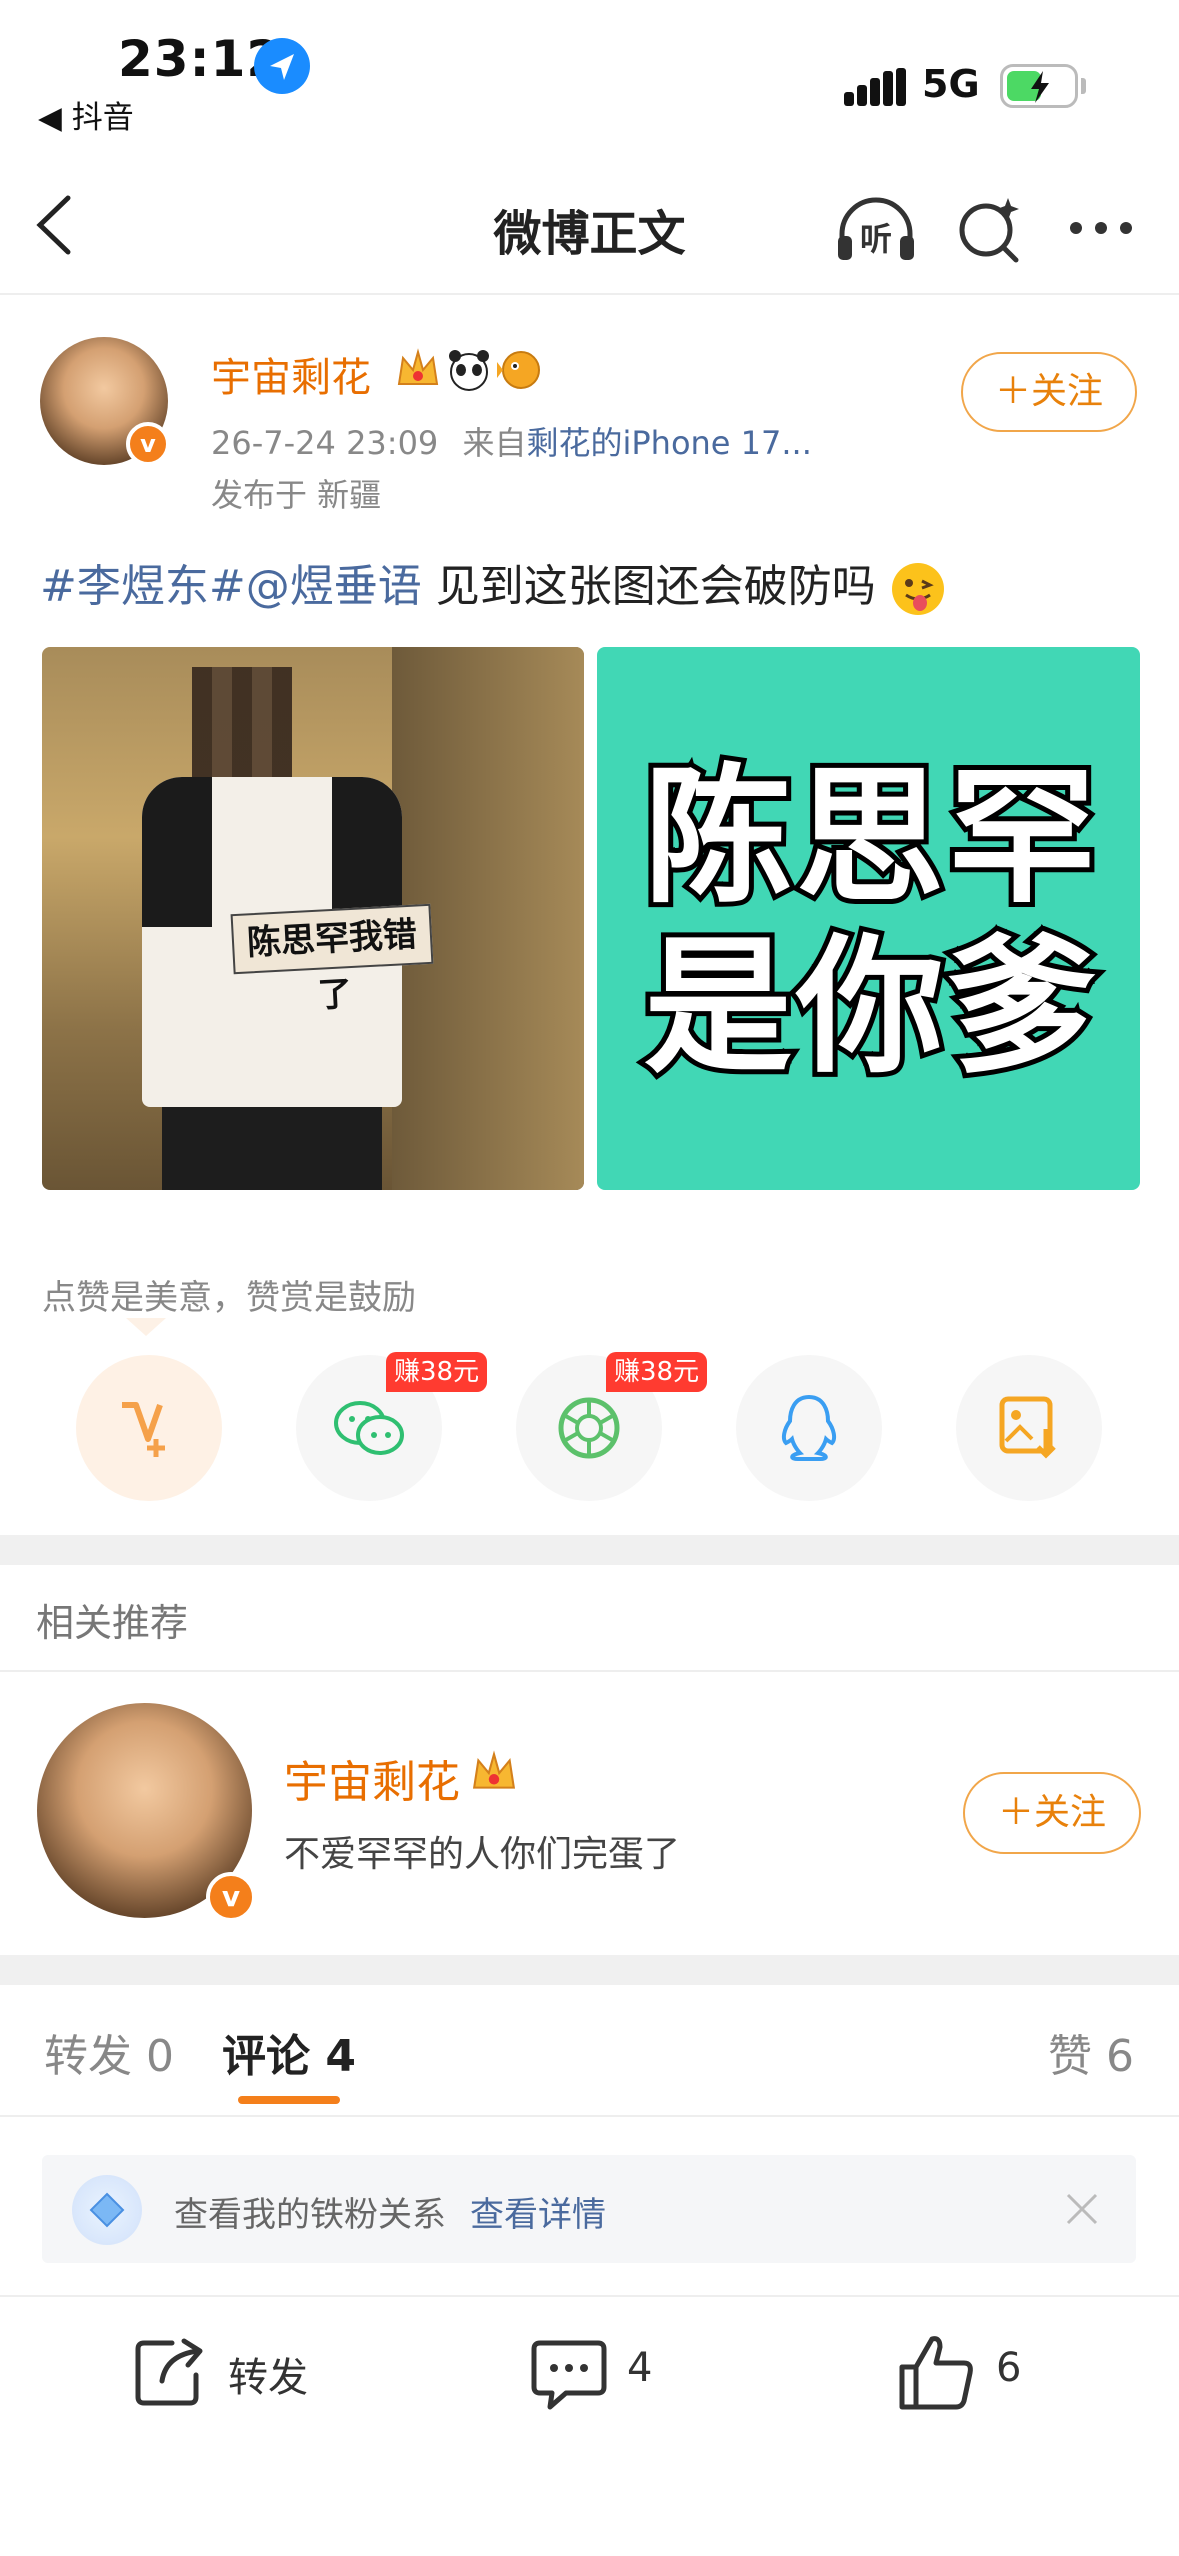 Image resolution: width=1179 pixels, height=2556 pixels. I want to click on share-qq-button, so click(809, 1428).